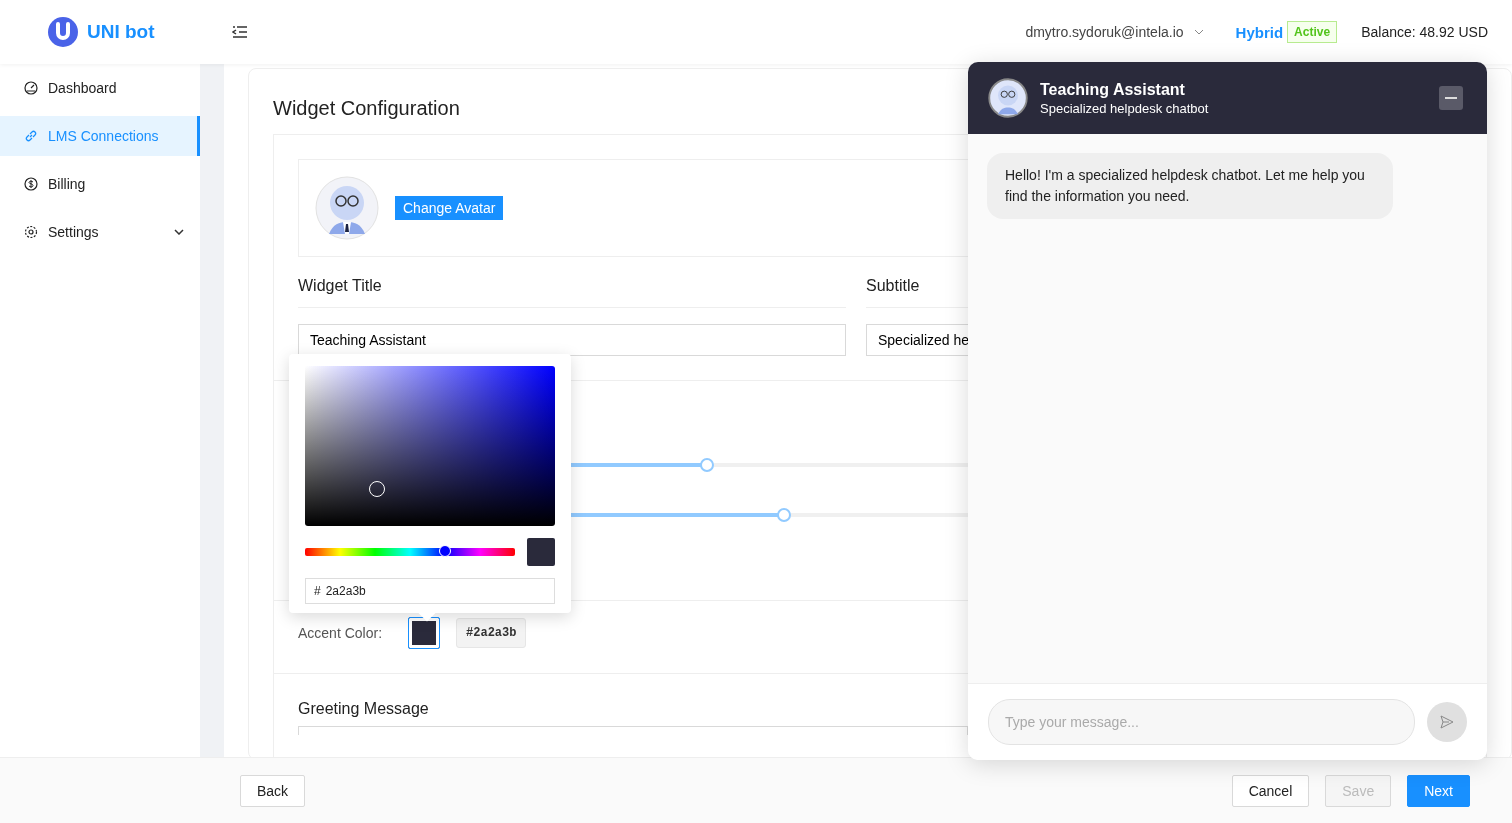  I want to click on subtitle-field: Specialized he, so click(917, 340).